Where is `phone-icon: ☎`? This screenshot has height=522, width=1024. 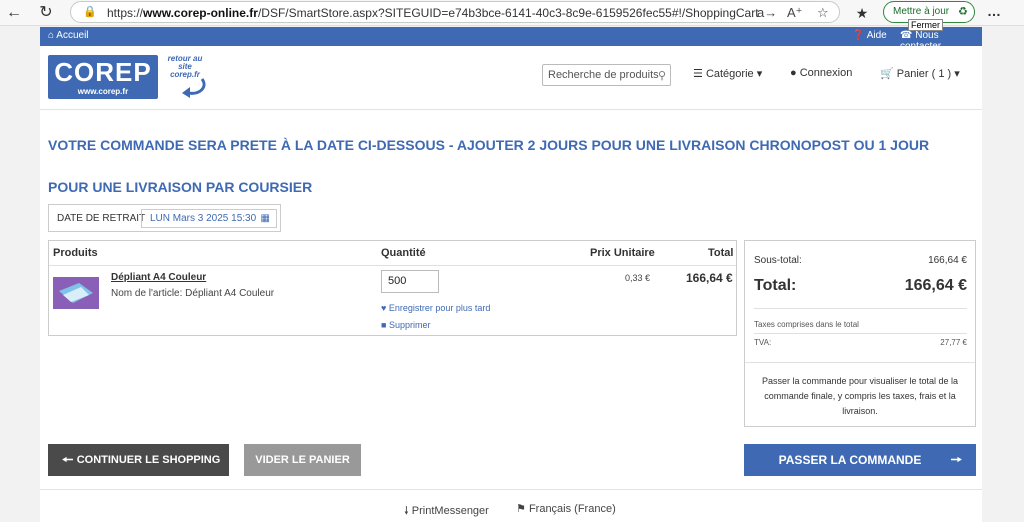
phone-icon: ☎ is located at coordinates (906, 35).